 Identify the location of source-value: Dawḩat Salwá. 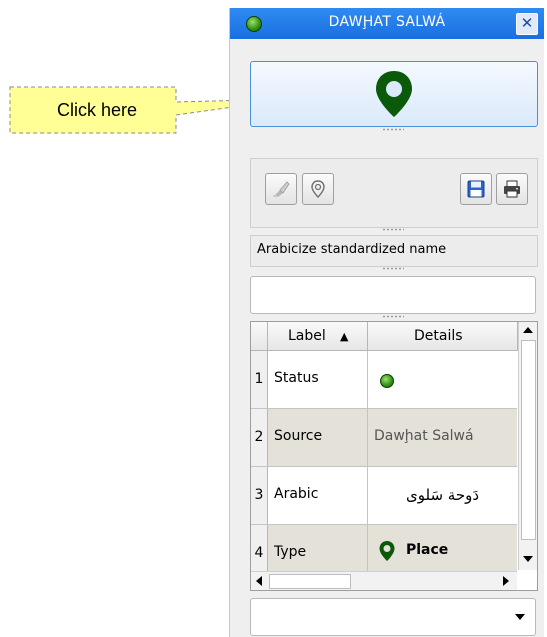
(424, 436).